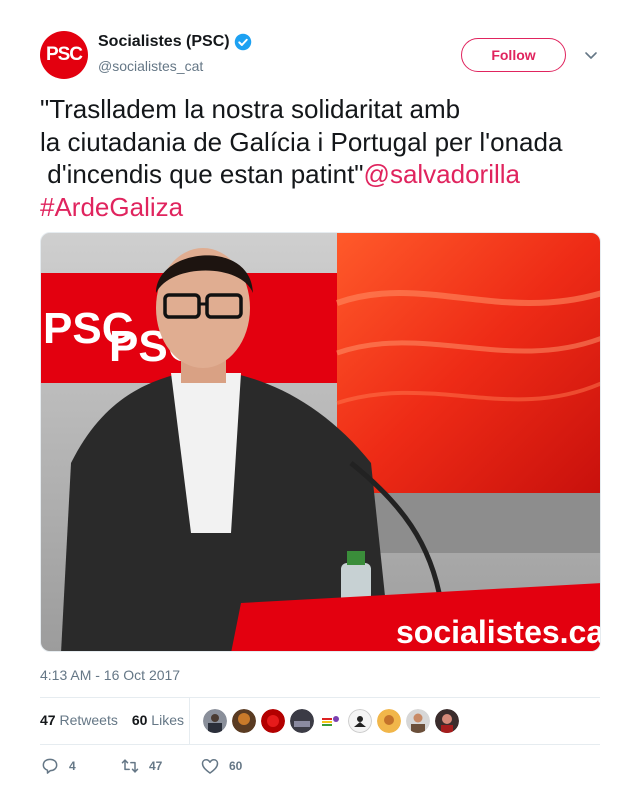 The width and height of the screenshot is (640, 806). Describe the element at coordinates (236, 766) in the screenshot. I see `like-count: 60` at that location.